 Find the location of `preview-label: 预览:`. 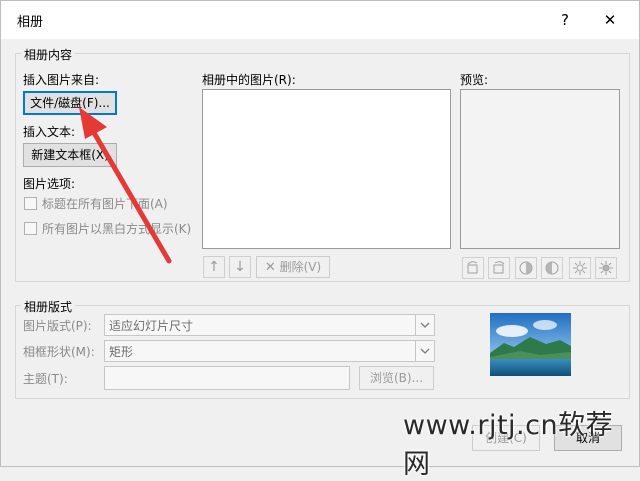

preview-label: 预览: is located at coordinates (474, 80).